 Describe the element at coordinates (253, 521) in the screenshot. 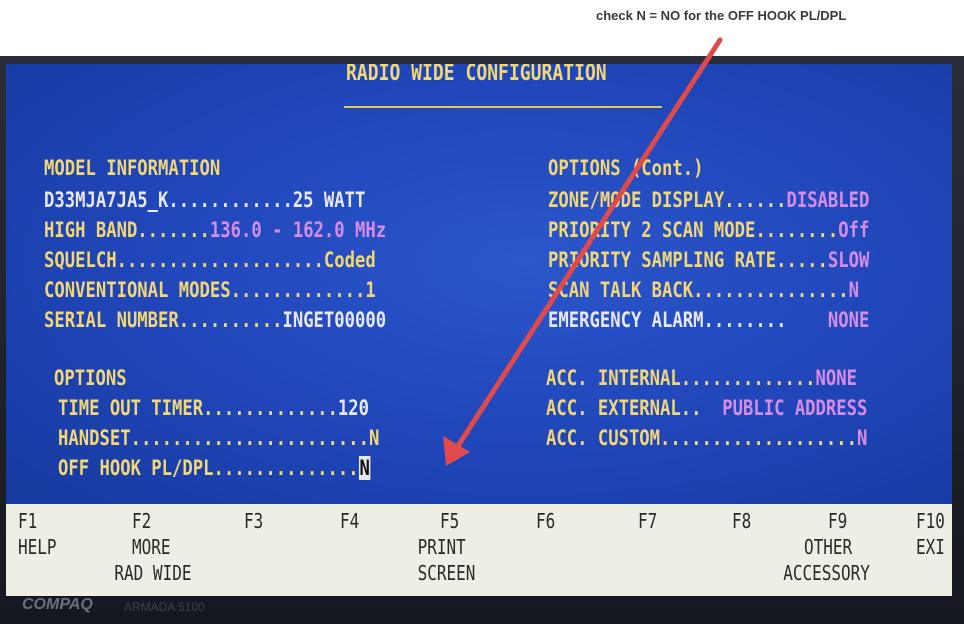

I see `f3-key: F3` at that location.